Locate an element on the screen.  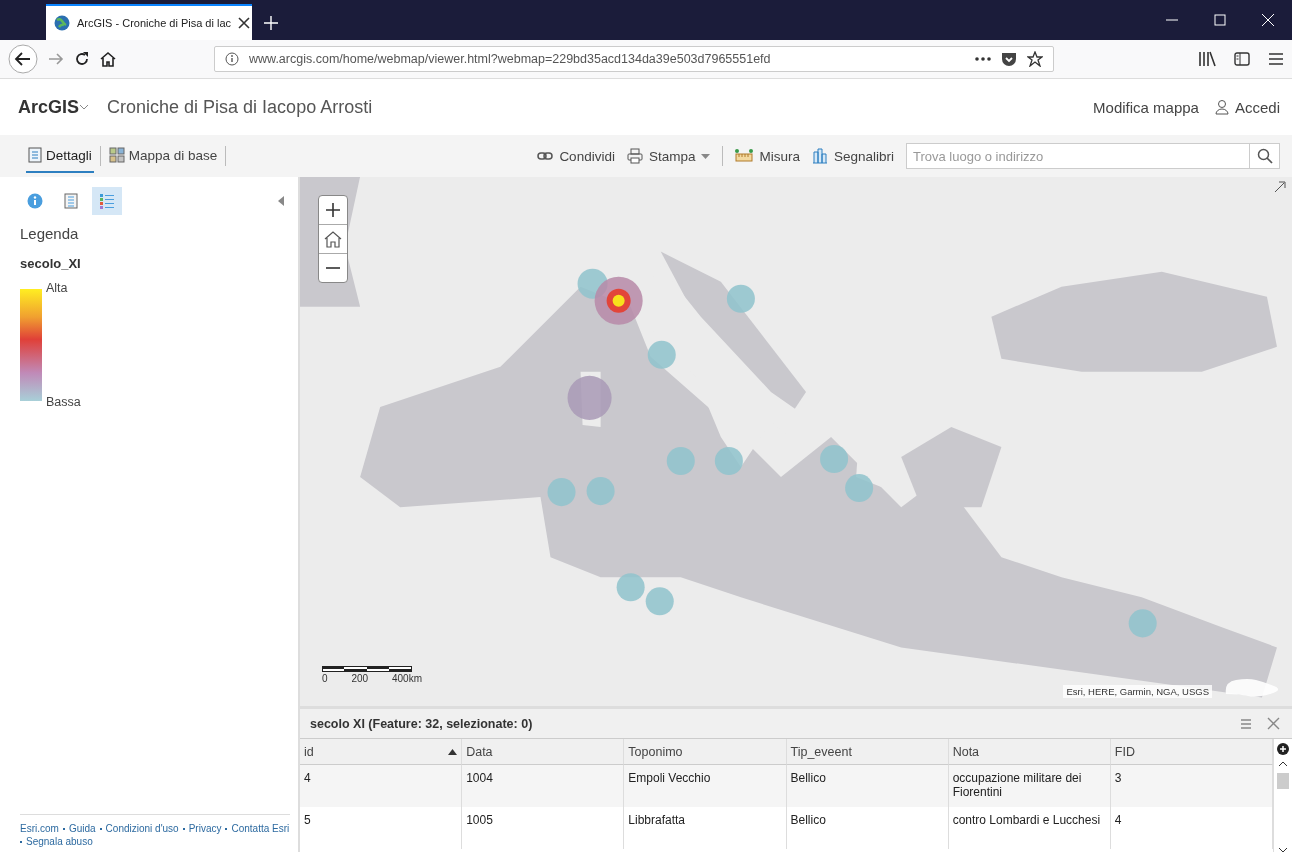
table-title: secolo XI (Feature: 32, selezionate: 0) is located at coordinates (421, 723).